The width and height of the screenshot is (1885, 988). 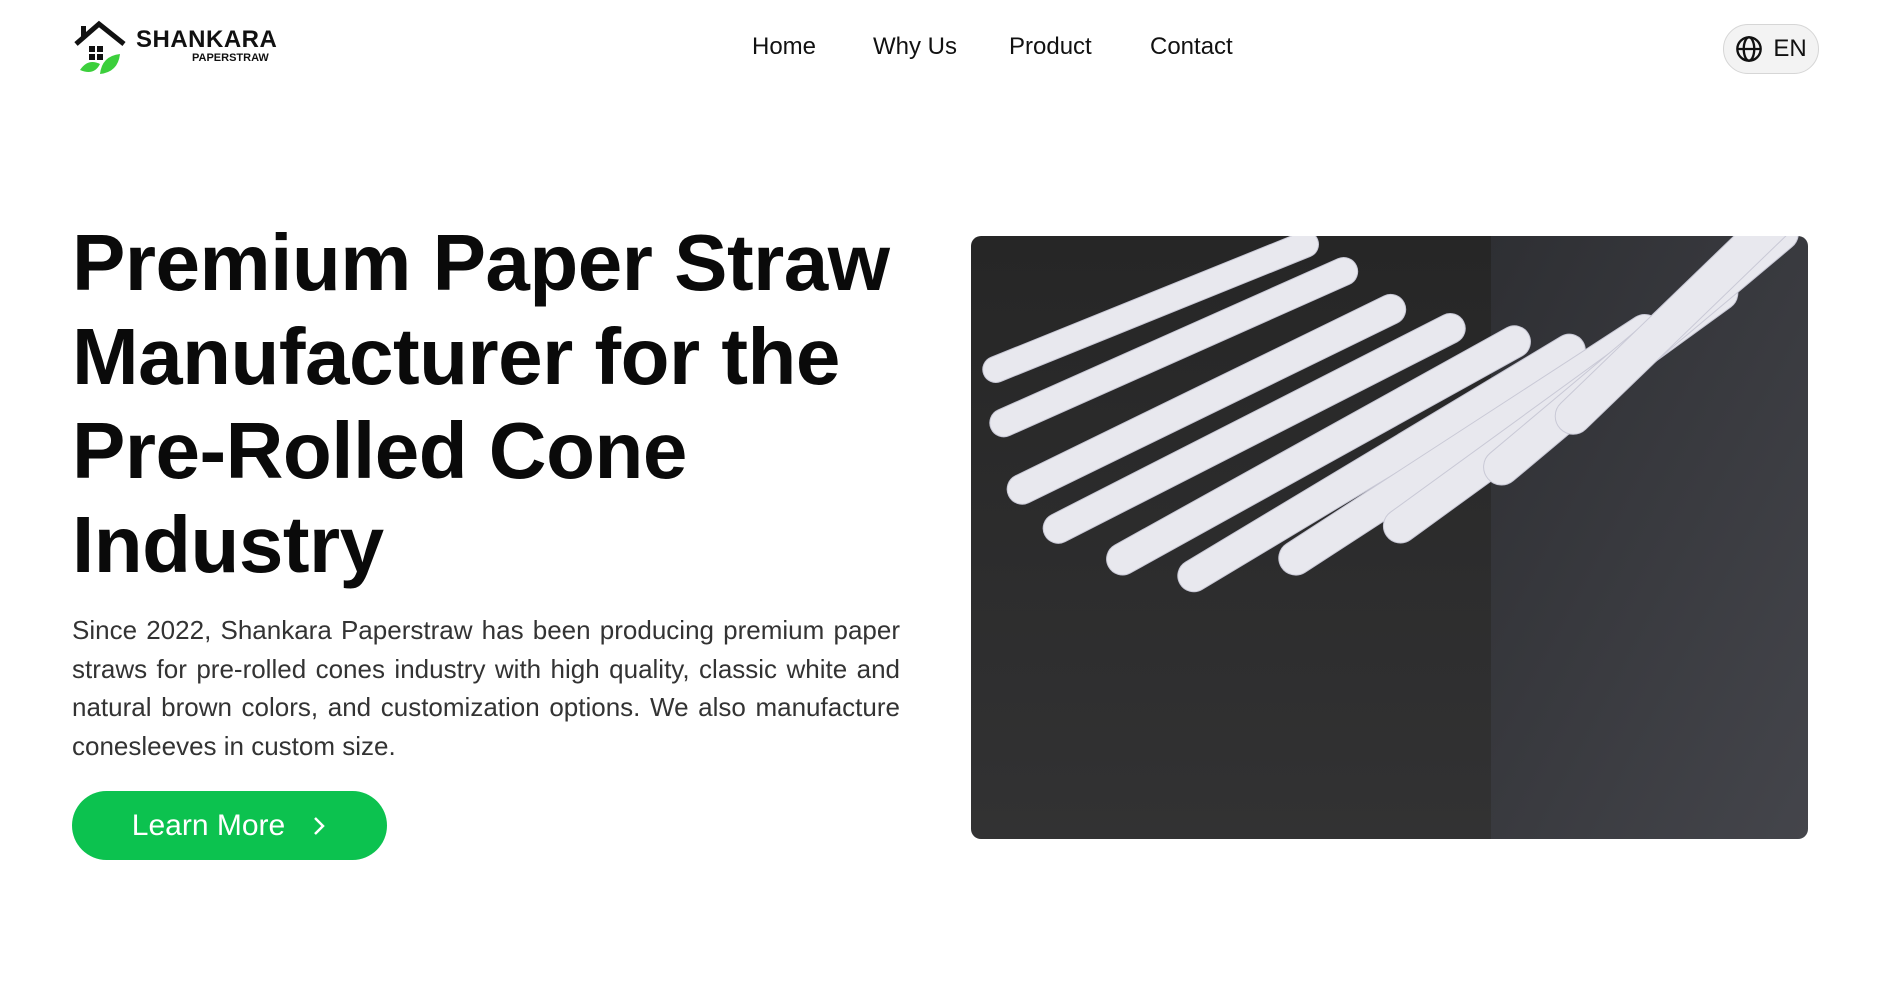 I want to click on nav-contact: Contact, so click(x=1191, y=47).